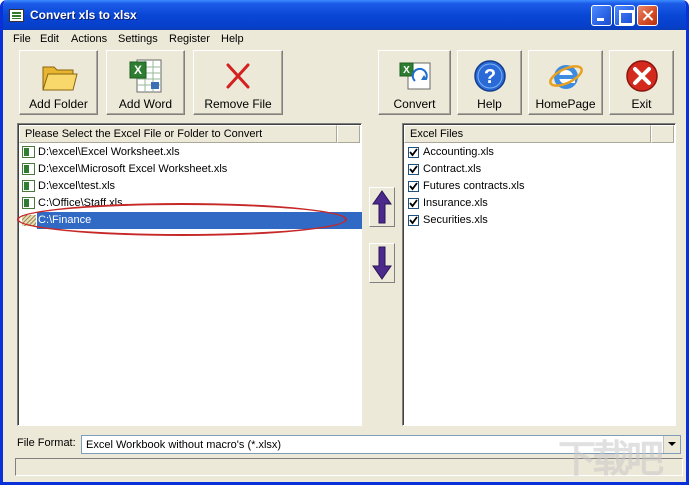 The image size is (689, 485). What do you see at coordinates (22, 39) in the screenshot?
I see `menu-file: File` at bounding box center [22, 39].